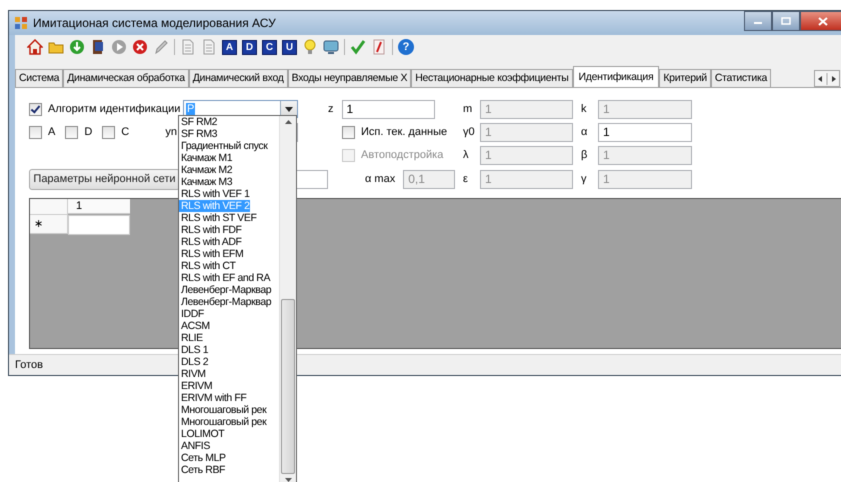  What do you see at coordinates (198, 134) in the screenshot?
I see `dropdown-item: SF RM3` at bounding box center [198, 134].